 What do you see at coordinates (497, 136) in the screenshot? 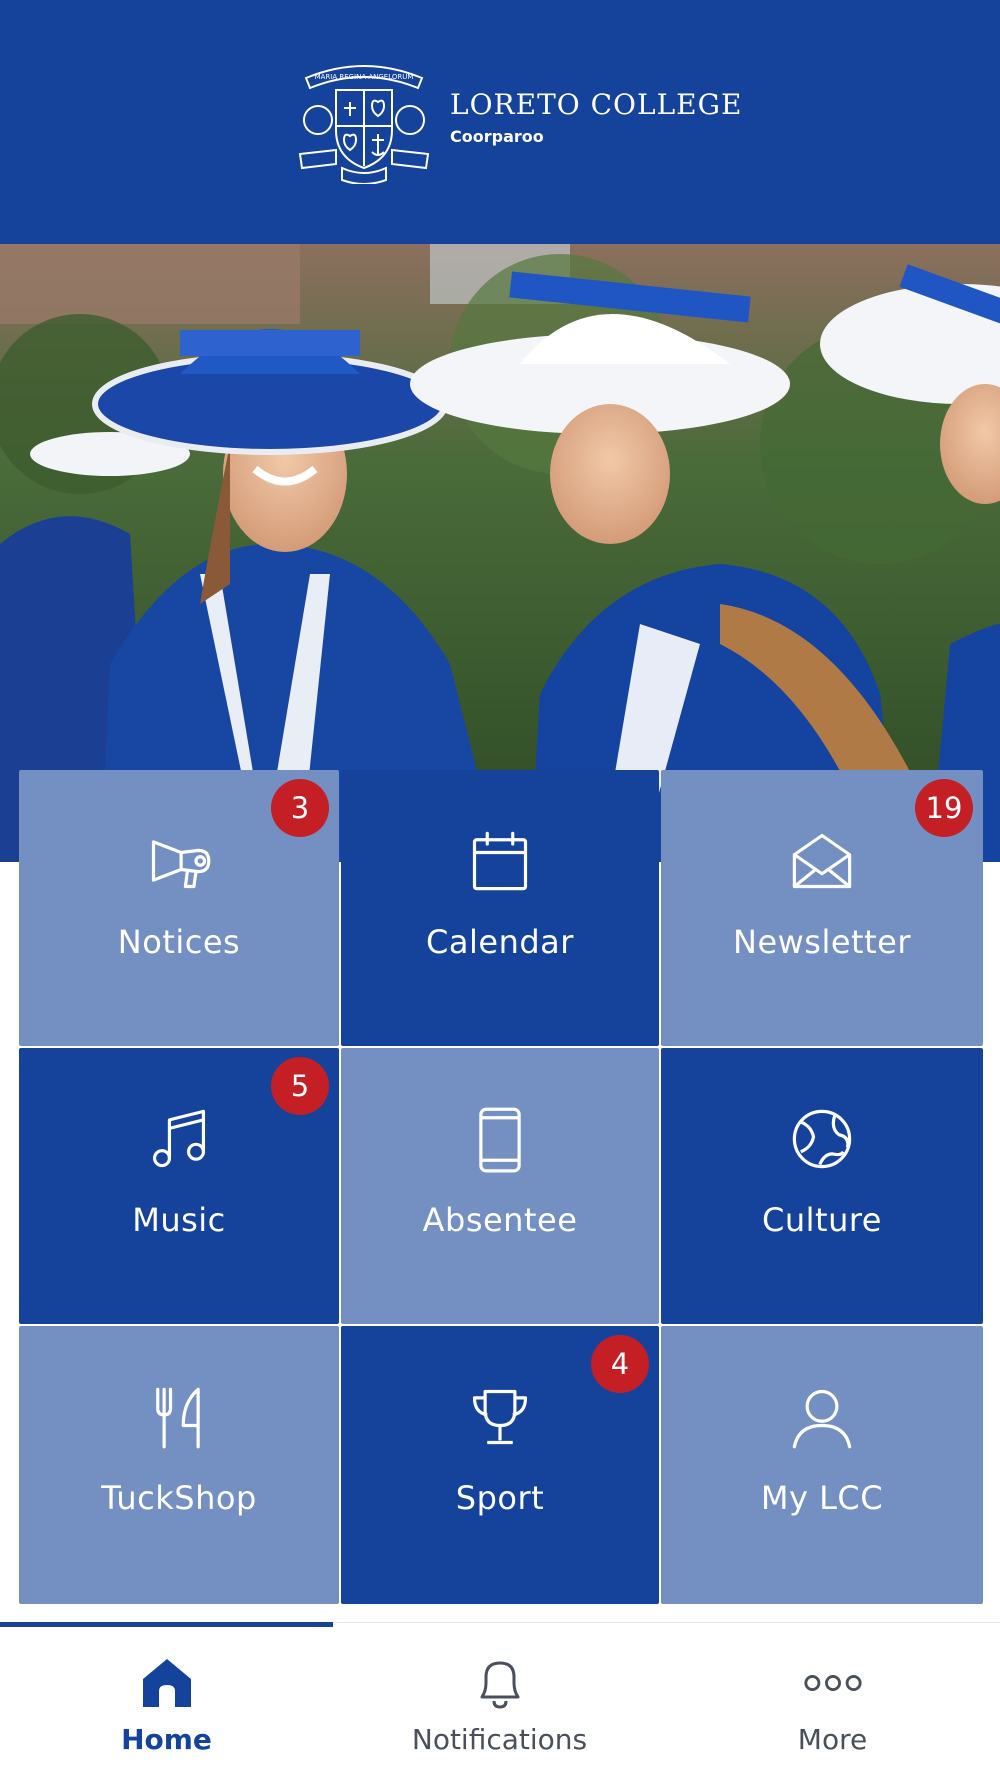
I see `campus-name: Coorparoo` at bounding box center [497, 136].